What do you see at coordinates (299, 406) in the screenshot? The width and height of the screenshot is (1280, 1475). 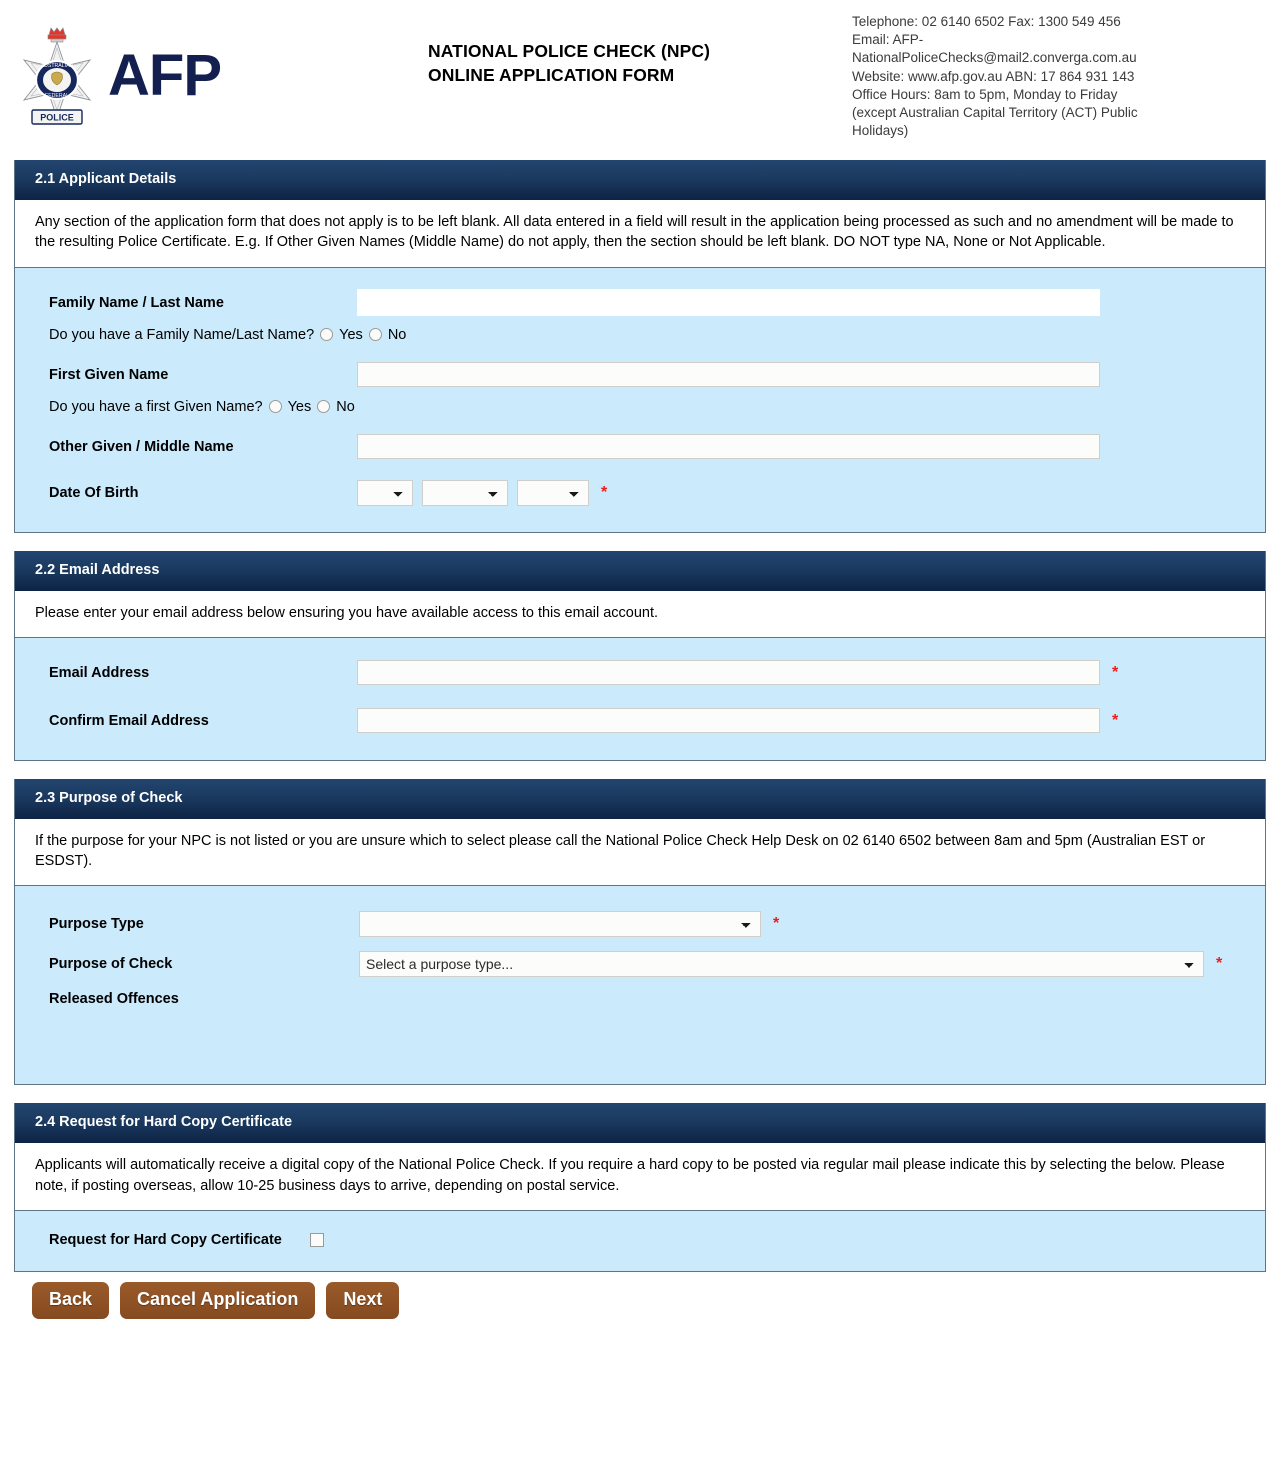 I see `first-given-name-yes-label: Yes` at bounding box center [299, 406].